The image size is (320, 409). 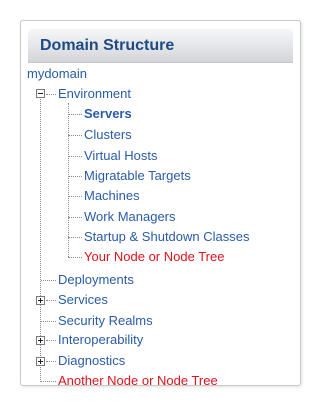 I want to click on tree-item-startup-shutdown-classes: Startup & Shutdown Classes, so click(x=166, y=237).